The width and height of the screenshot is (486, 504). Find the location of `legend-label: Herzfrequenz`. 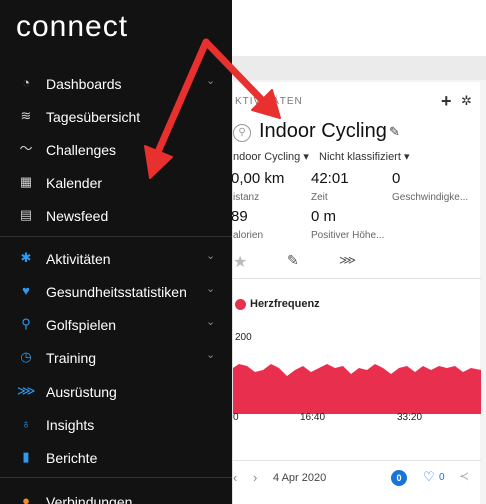

legend-label: Herzfrequenz is located at coordinates (285, 304).